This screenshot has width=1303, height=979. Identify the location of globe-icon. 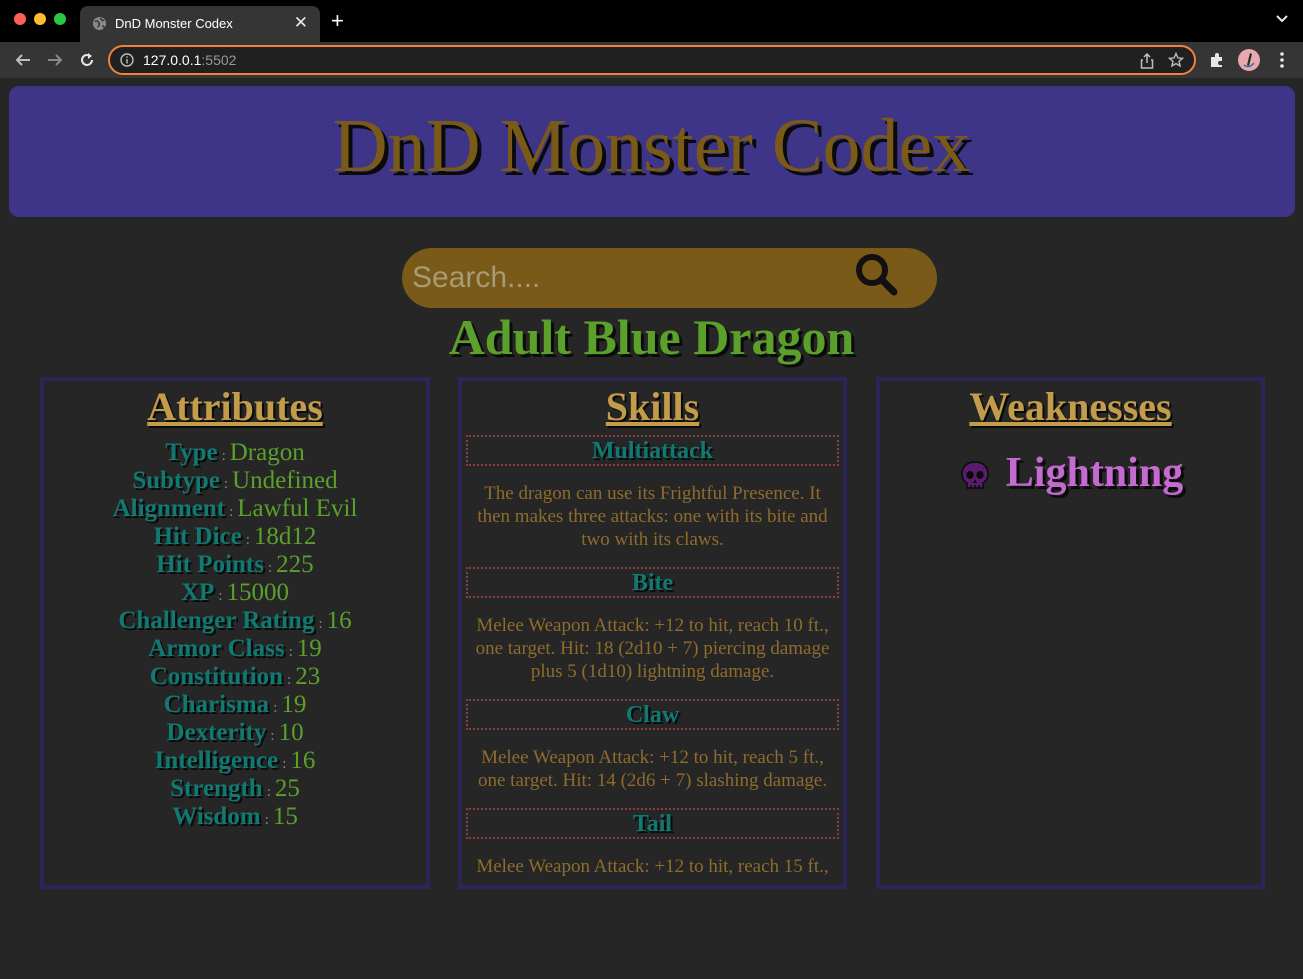
(99, 23).